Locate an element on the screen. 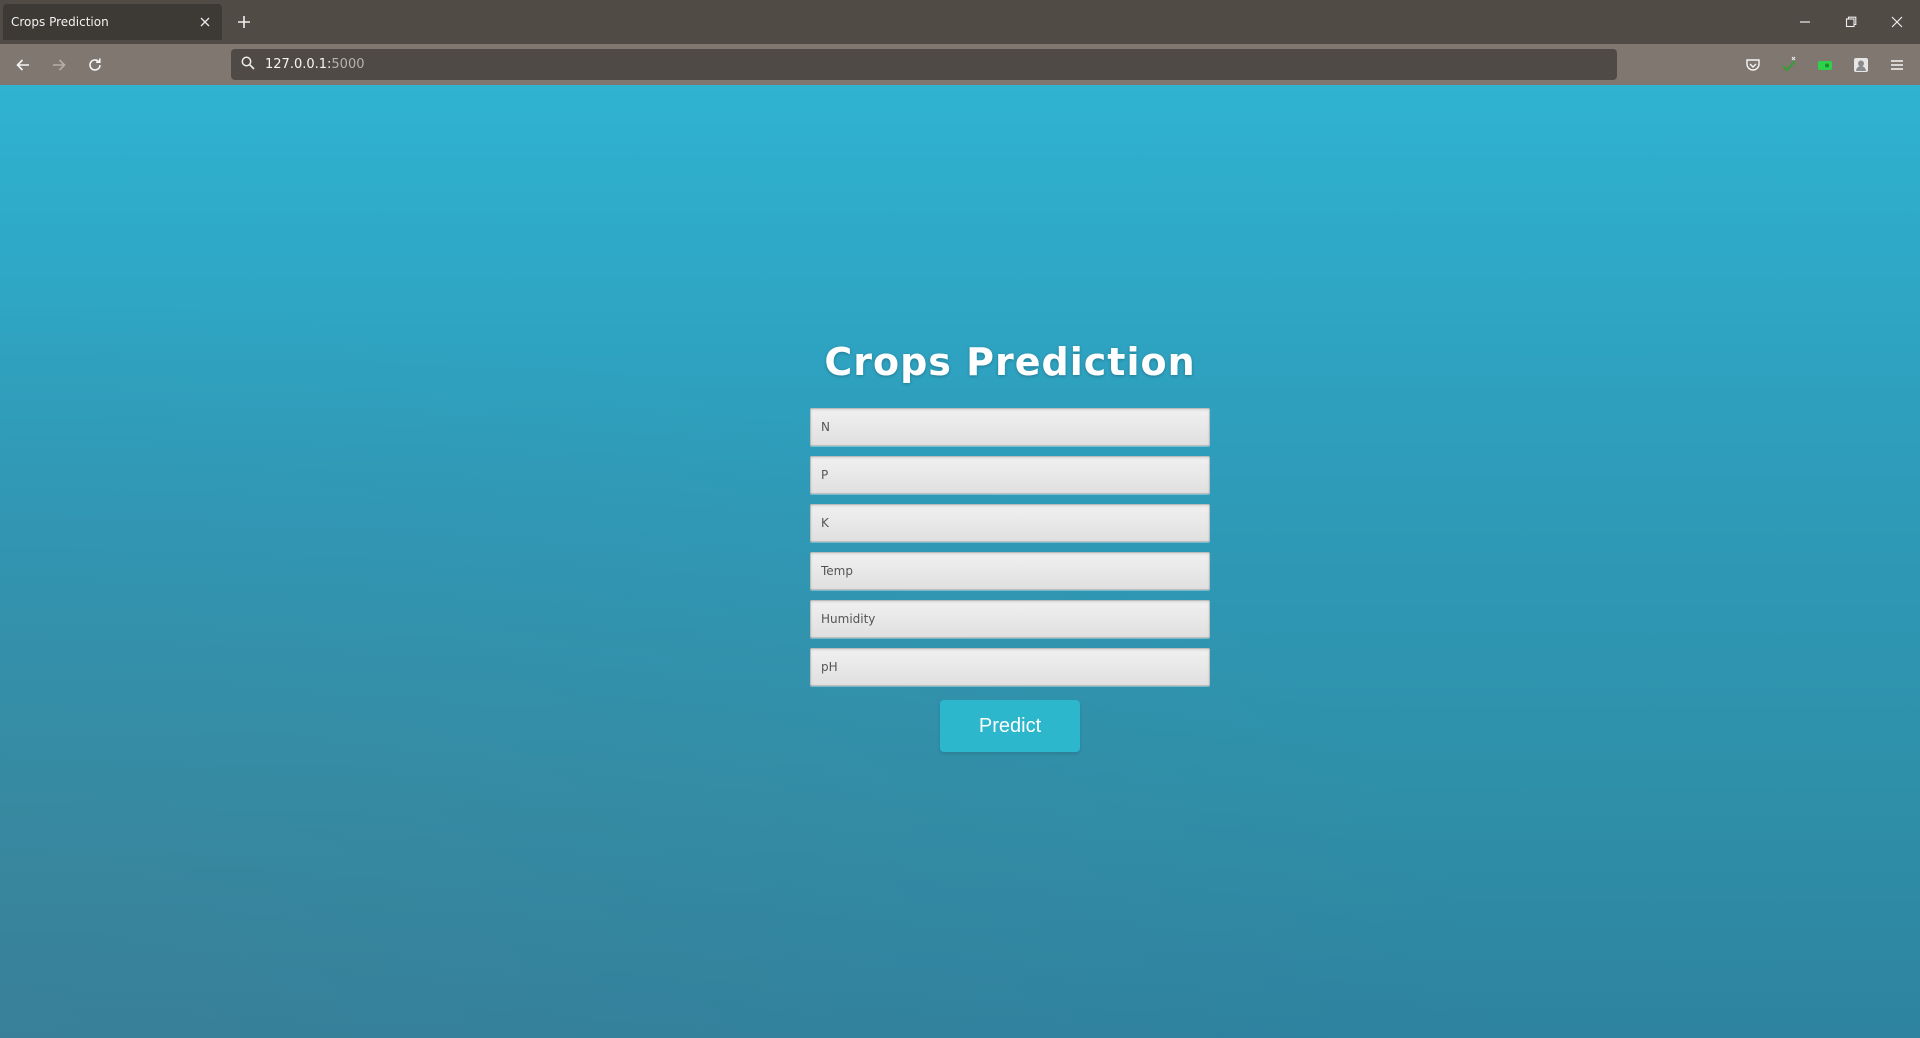  reload-icon is located at coordinates (95, 65).